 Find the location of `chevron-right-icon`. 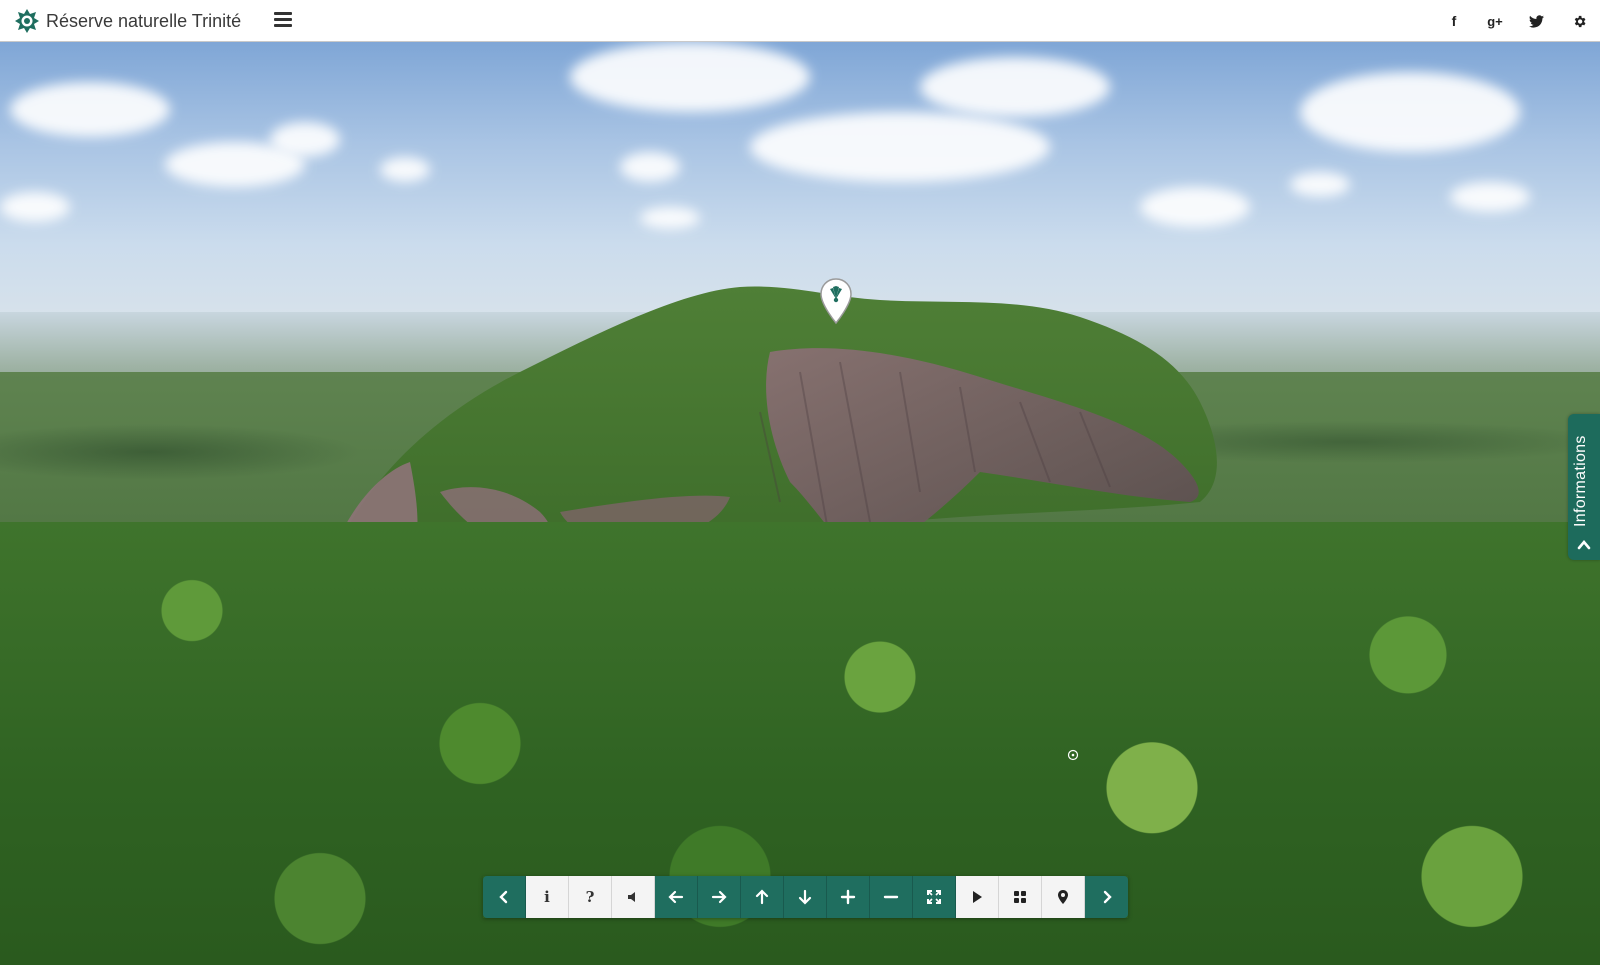

chevron-right-icon is located at coordinates (1107, 897).